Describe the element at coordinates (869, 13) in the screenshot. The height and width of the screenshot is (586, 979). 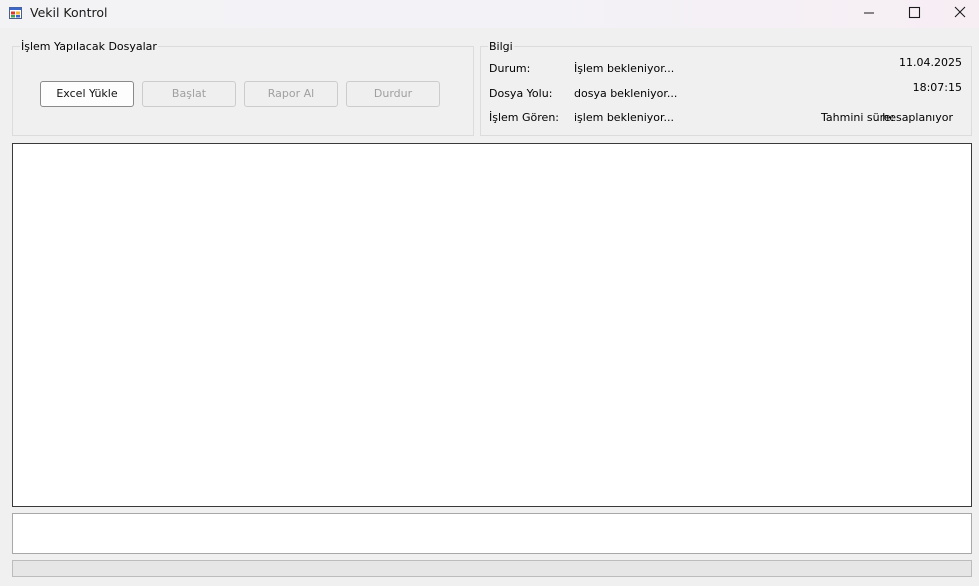
I see `minimize-button` at that location.